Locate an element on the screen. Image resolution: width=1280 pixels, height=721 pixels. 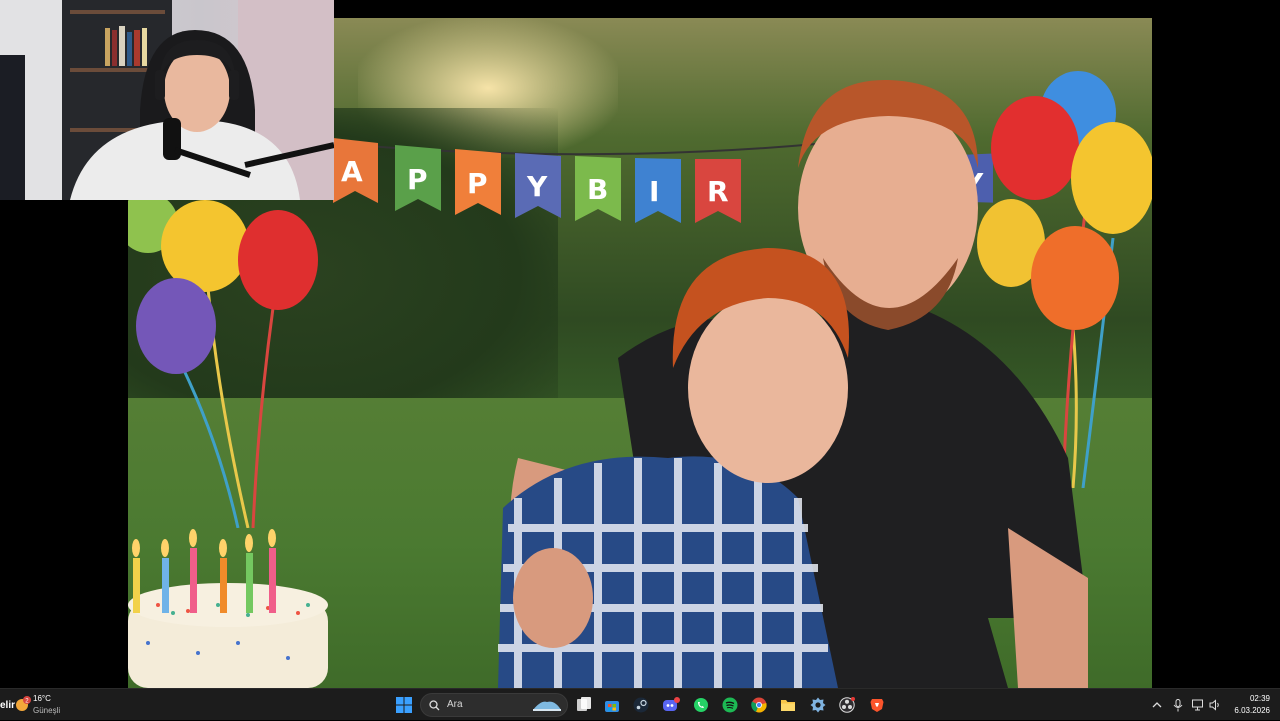
spotify-icon is located at coordinates (730, 705).